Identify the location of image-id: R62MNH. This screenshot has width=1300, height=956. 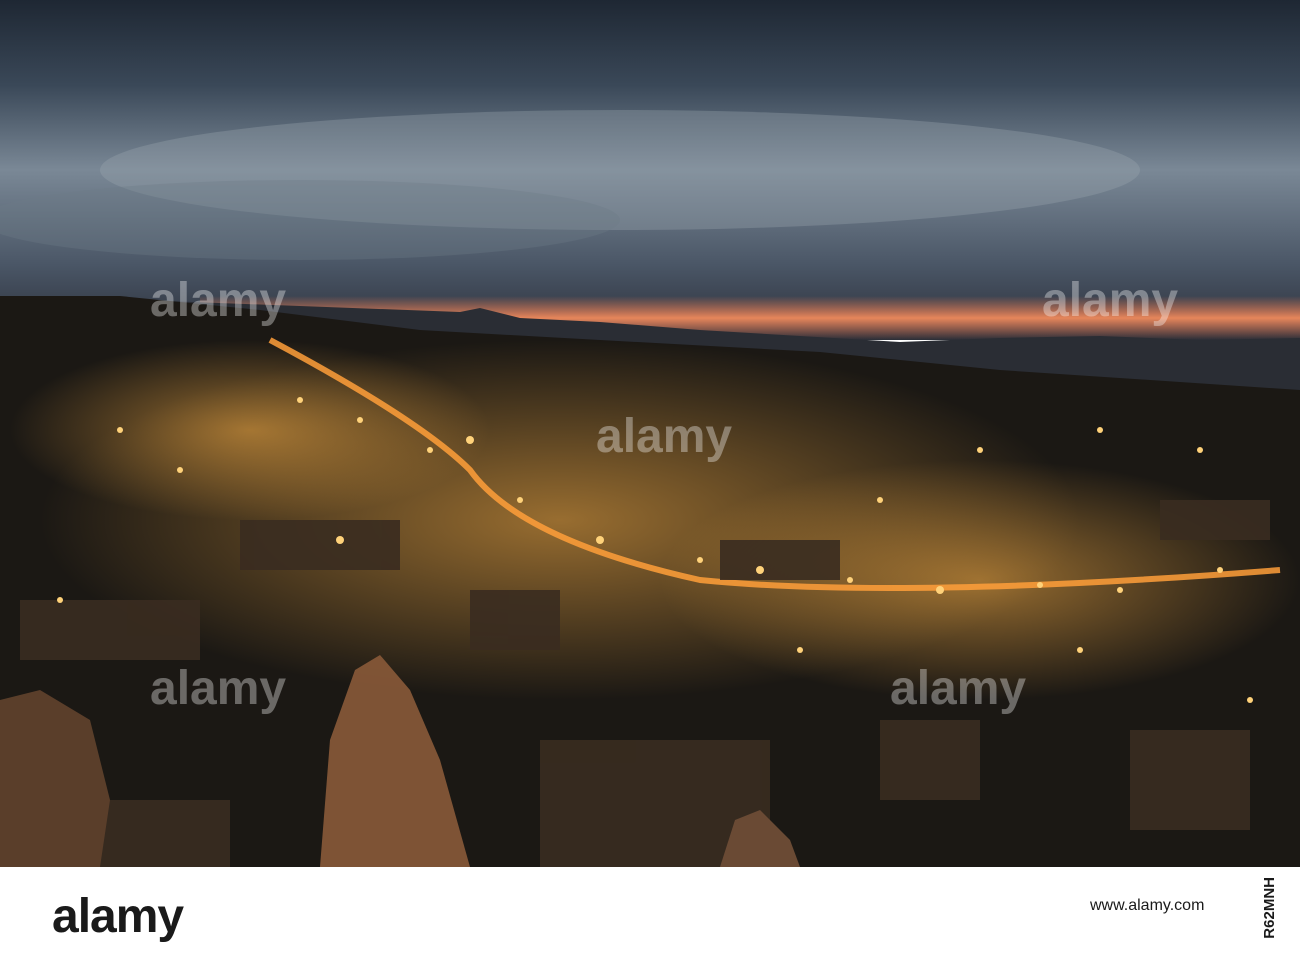
(1269, 908).